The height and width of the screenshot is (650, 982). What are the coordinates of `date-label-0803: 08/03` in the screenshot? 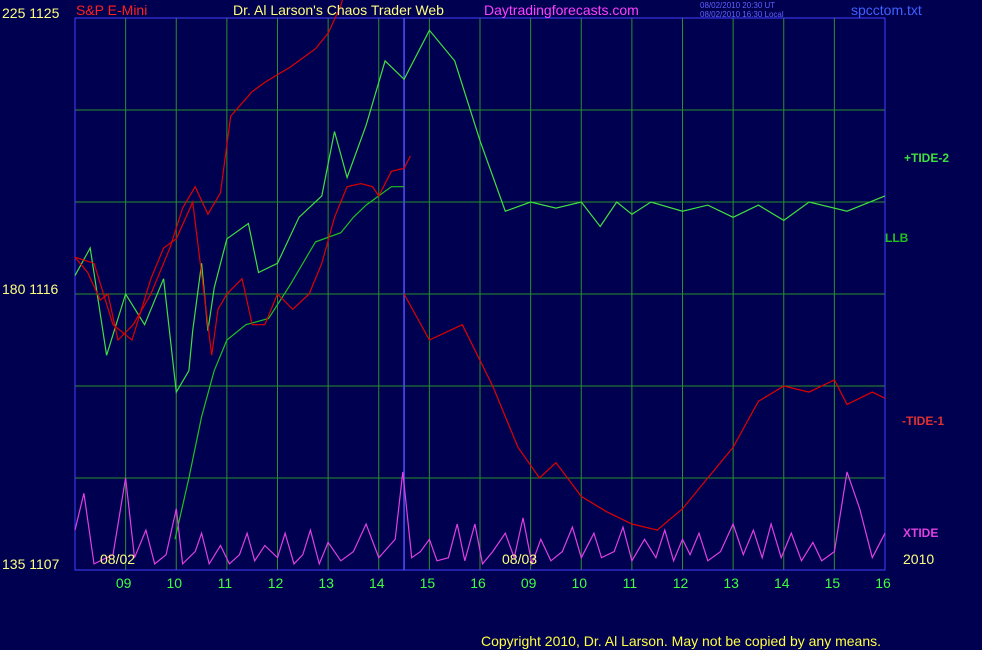 It's located at (520, 559).